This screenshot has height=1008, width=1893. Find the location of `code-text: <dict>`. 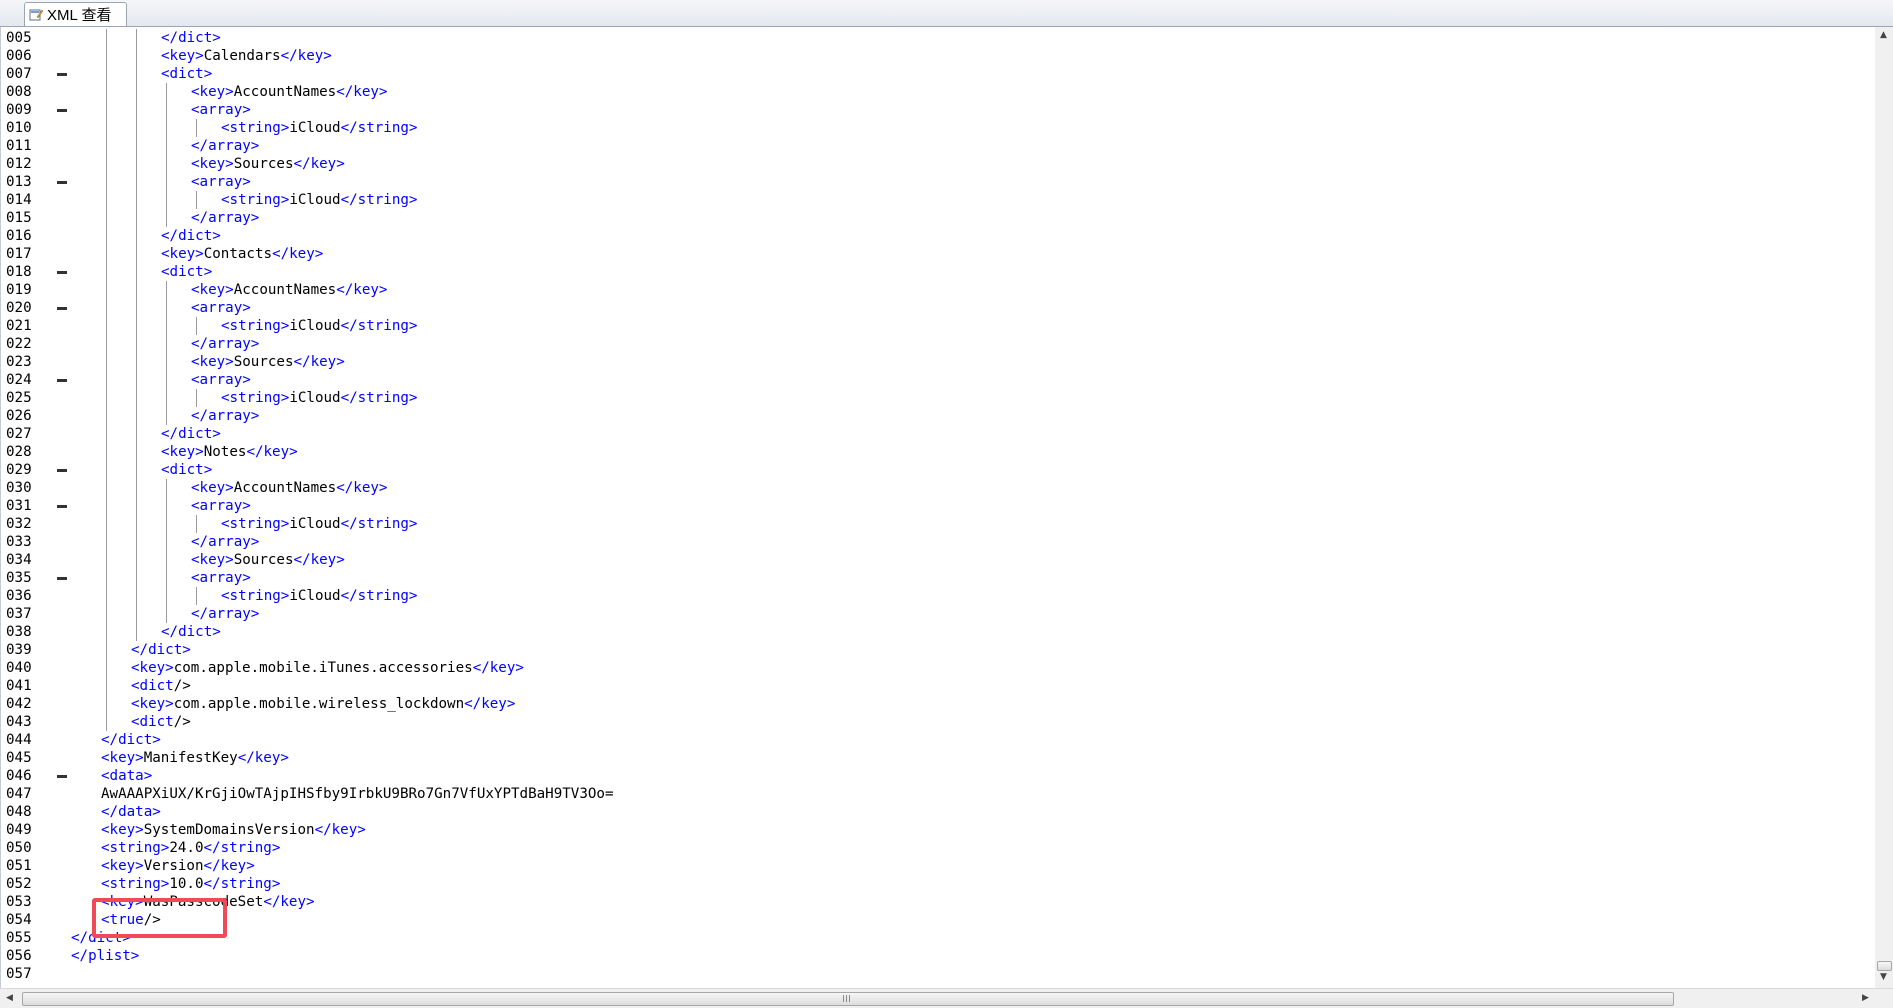

code-text: <dict> is located at coordinates (186, 470).